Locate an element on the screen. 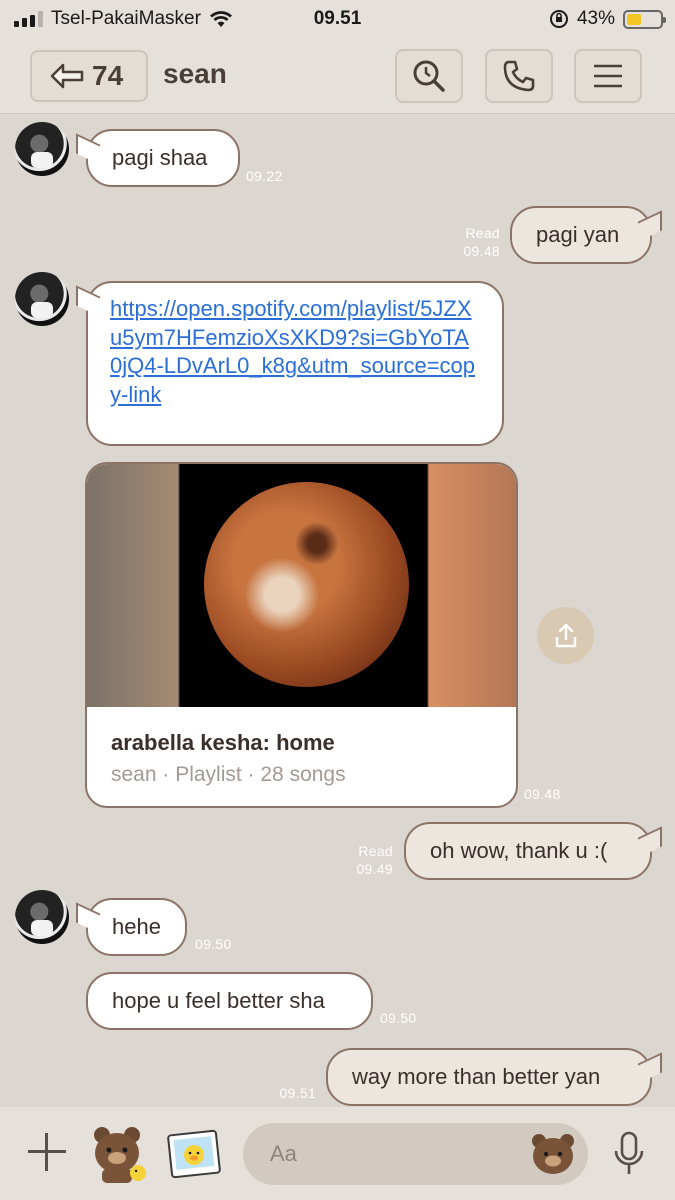 Image resolution: width=675 pixels, height=1200 pixels. brown-bear-sticker-icon is located at coordinates (119, 1154).